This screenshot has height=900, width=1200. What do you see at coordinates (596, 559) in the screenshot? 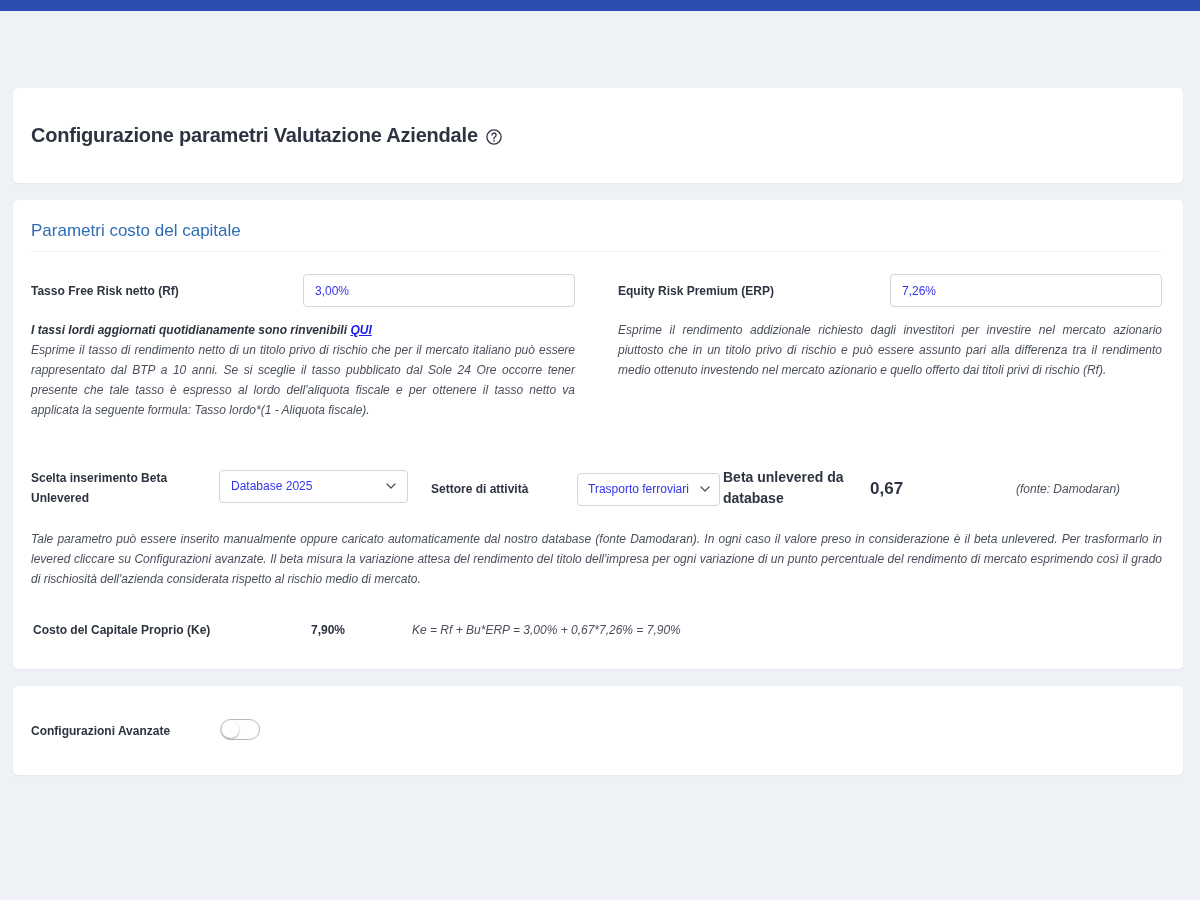
I see `description-text: Tale parametro può essere inserito manualmente oppure caricato automaticamente dal nostro database (fonte Damodaran). In ogni caso il valore preso in considerazione è il beta unlevered. Per trasformarlo in levered cliccare su Configurazioni avanzate. Il beta misura la variazione attesa del rendimento del titolo dell'impresa per ogni variazione di un punto percentuale del rendimento di mercato esprimendo così il grado di rischiosità dell'azienda considerata rispetto al rischio medio di mercato.` at bounding box center [596, 559].